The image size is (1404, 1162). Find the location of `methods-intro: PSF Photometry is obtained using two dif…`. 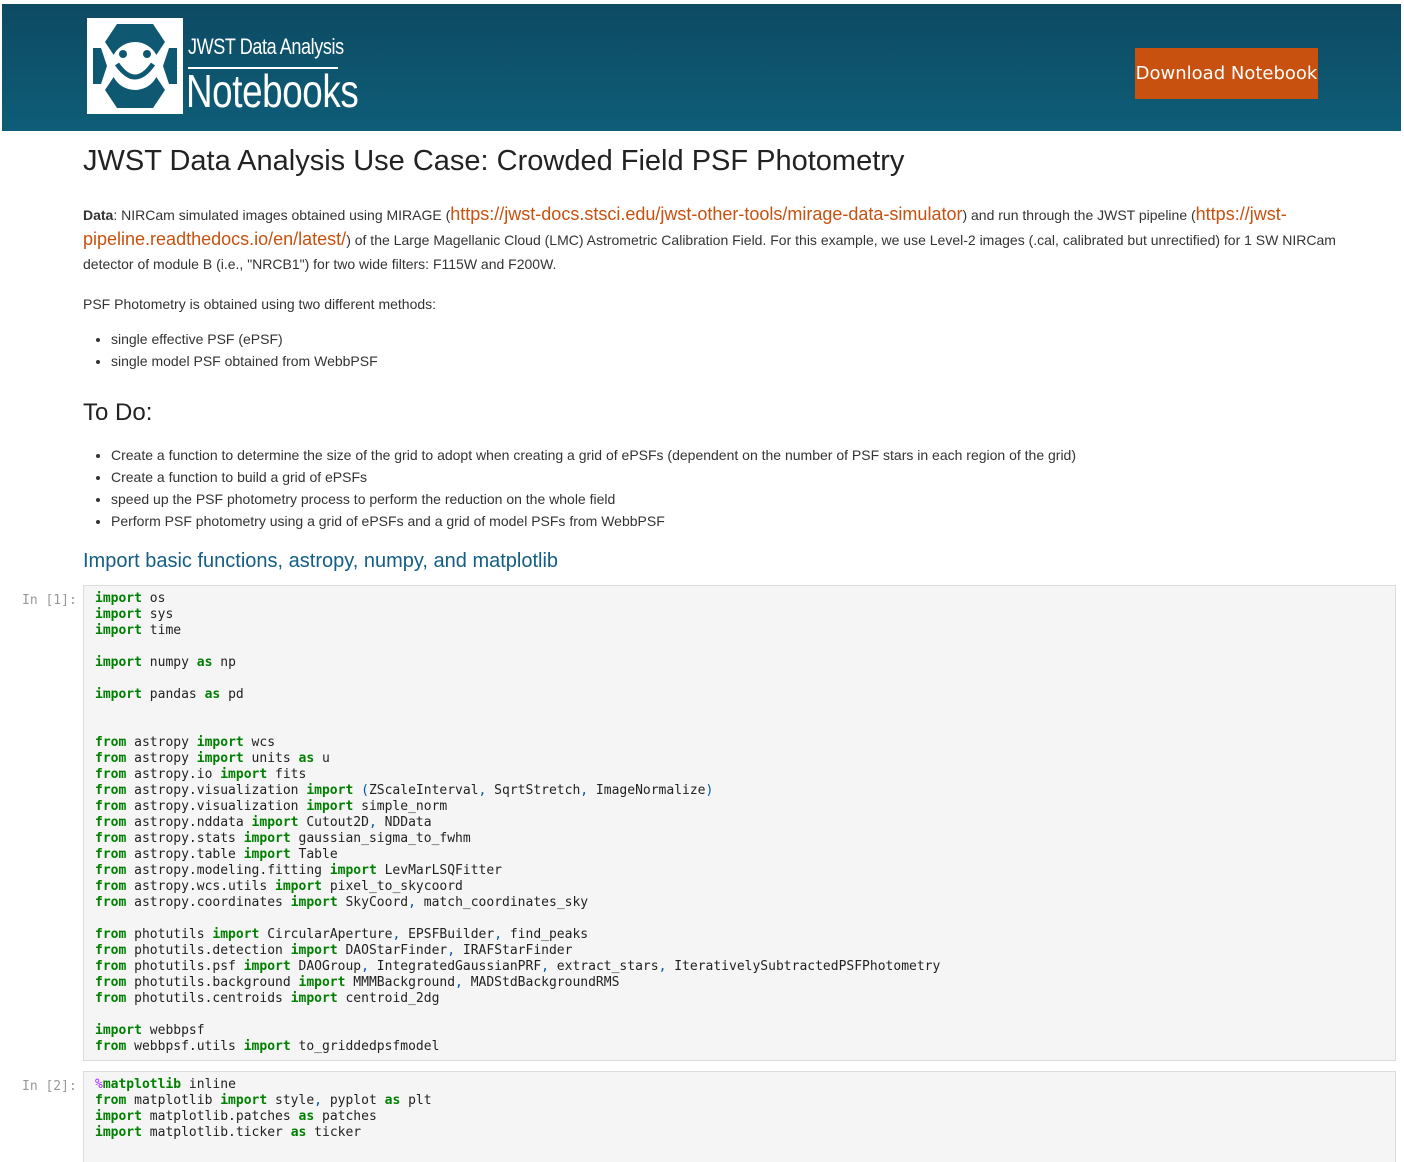

methods-intro: PSF Photometry is obtained using two dif… is located at coordinates (260, 304).